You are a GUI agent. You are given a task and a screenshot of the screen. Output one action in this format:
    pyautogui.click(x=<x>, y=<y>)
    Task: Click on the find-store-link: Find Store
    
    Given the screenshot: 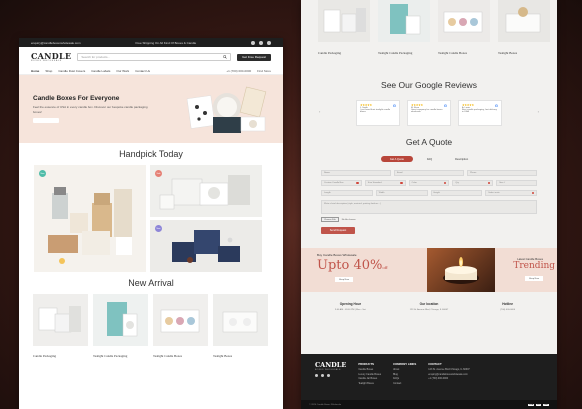 What is the action you would take?
    pyautogui.click(x=264, y=71)
    